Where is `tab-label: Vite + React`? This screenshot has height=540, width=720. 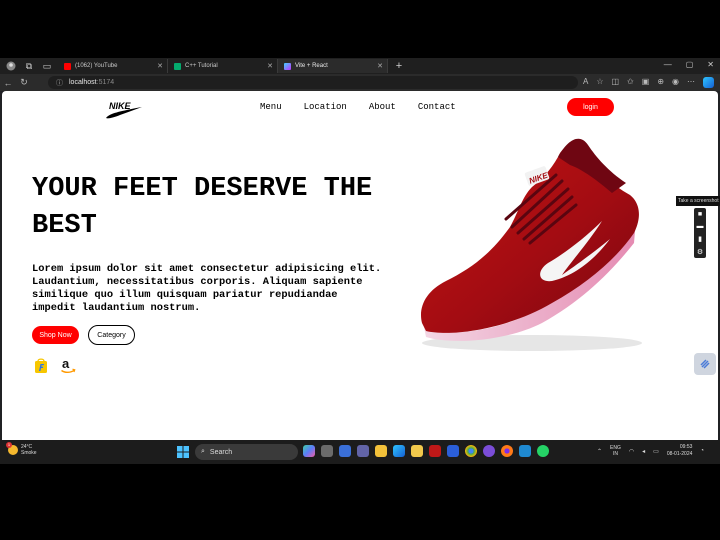 tab-label: Vite + React is located at coordinates (311, 66).